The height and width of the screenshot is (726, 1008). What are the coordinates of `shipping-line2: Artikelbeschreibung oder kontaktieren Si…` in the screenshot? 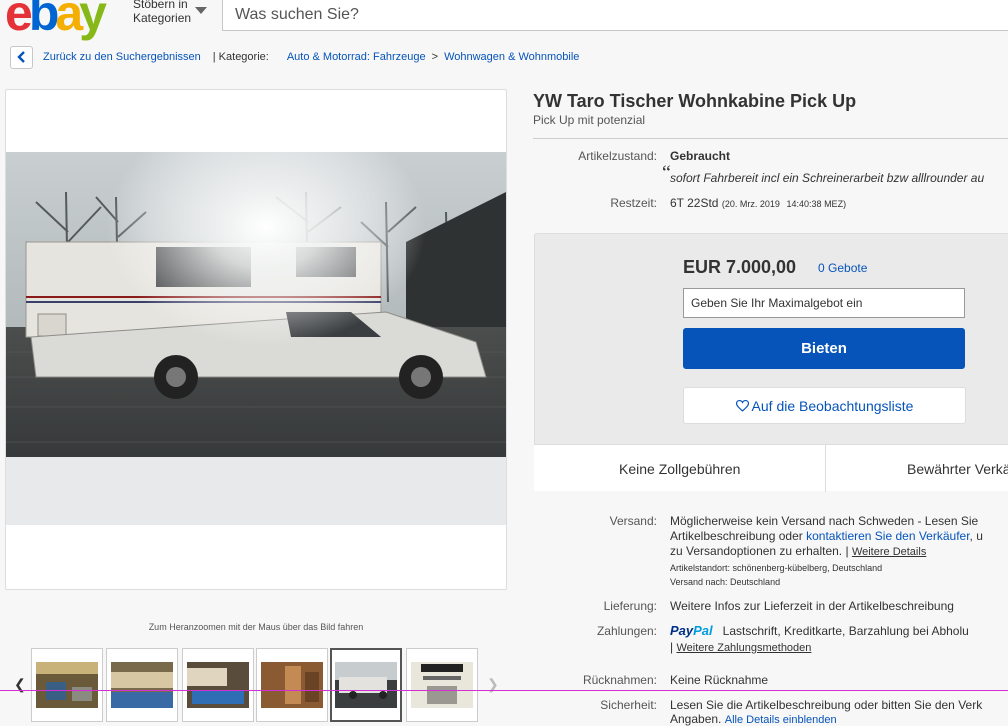 It's located at (826, 536).